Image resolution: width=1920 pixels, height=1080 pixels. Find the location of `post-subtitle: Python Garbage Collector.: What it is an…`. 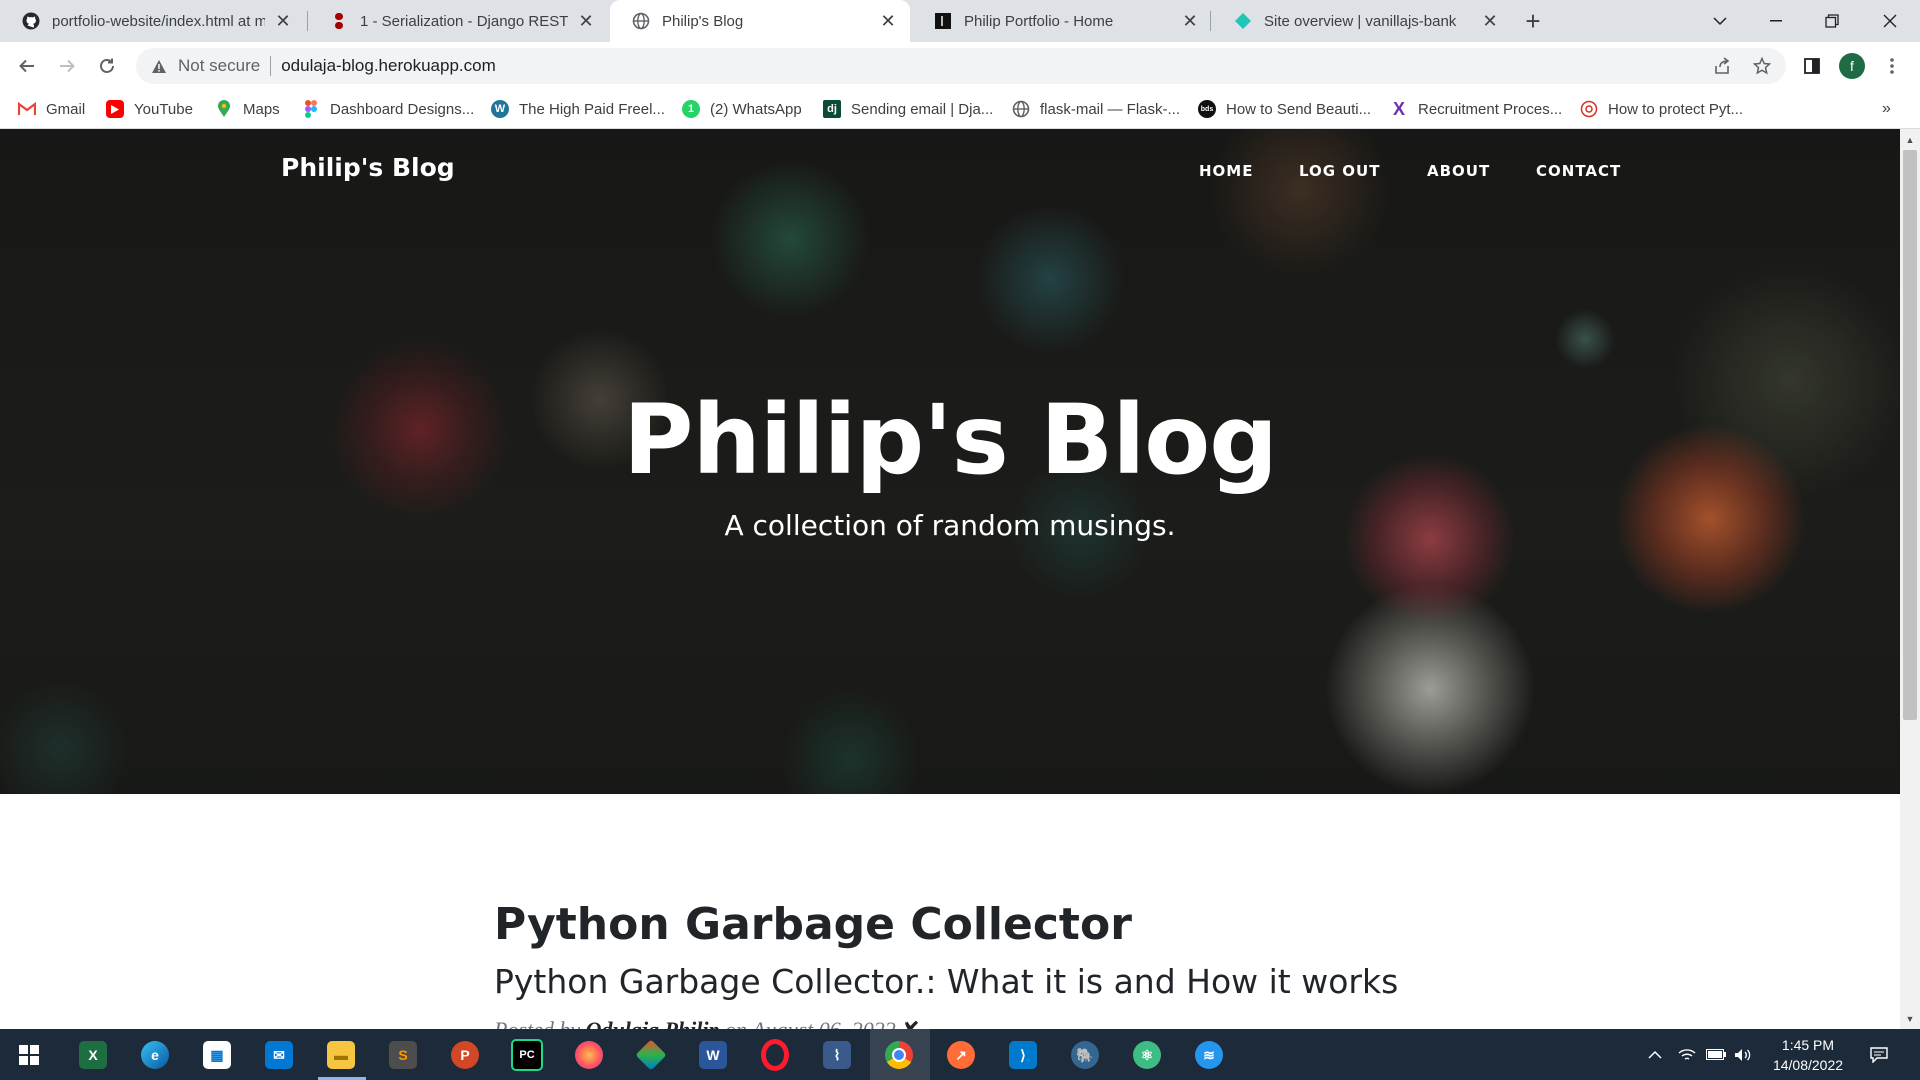

post-subtitle: Python Garbage Collector.: What it is an… is located at coordinates (946, 981).